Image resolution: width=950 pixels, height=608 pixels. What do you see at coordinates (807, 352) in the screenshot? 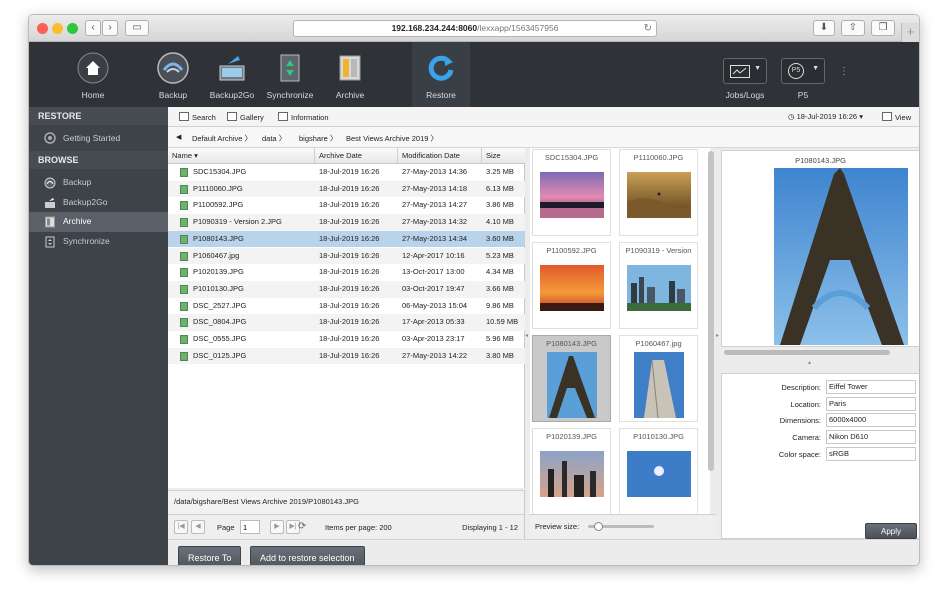
I see `preview-scrollbar` at bounding box center [807, 352].